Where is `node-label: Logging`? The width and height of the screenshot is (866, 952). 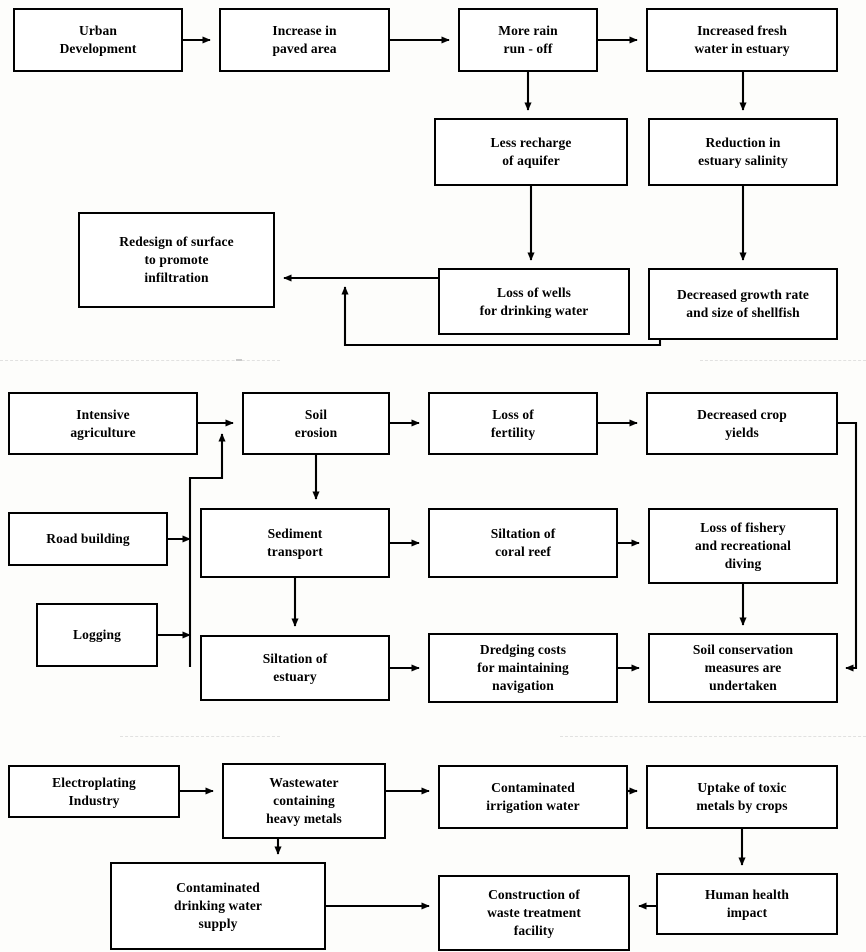 node-label: Logging is located at coordinates (97, 635).